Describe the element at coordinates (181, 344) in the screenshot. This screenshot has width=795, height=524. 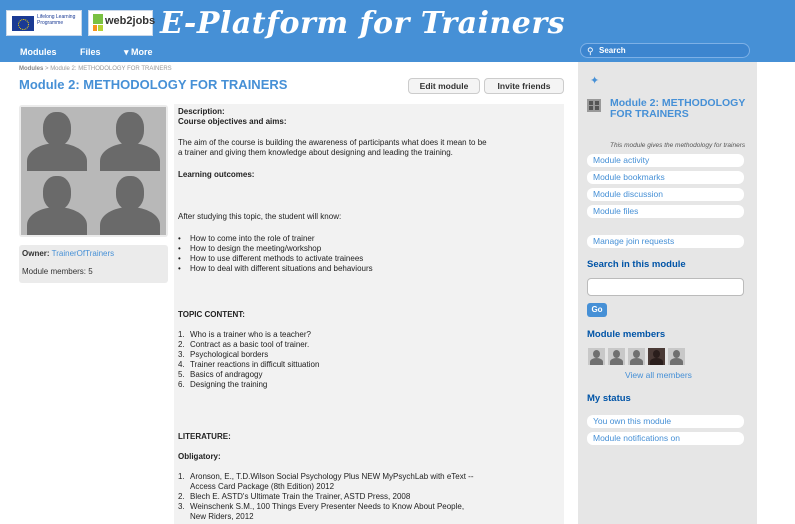
I see `list-number: 2.` at that location.